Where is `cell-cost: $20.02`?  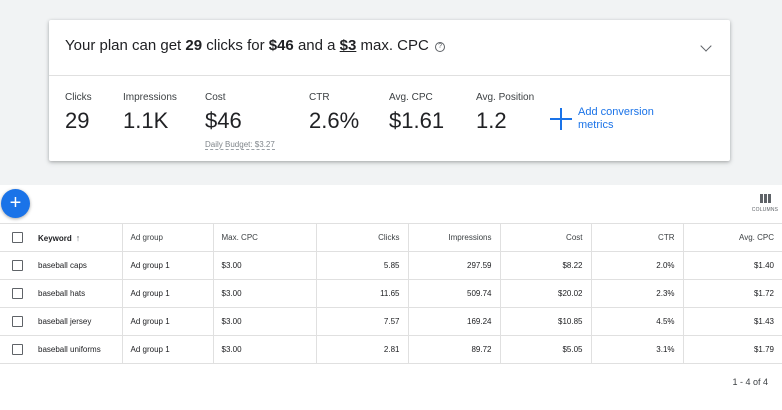 cell-cost: $20.02 is located at coordinates (545, 293).